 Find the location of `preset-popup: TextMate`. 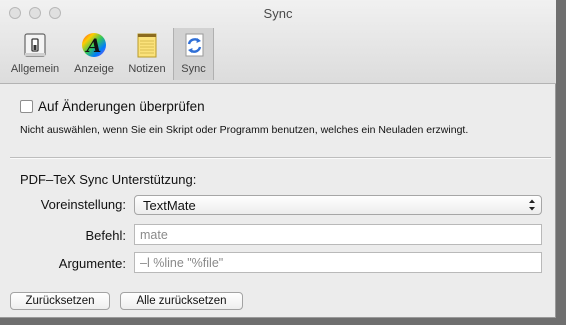

preset-popup: TextMate is located at coordinates (338, 205).